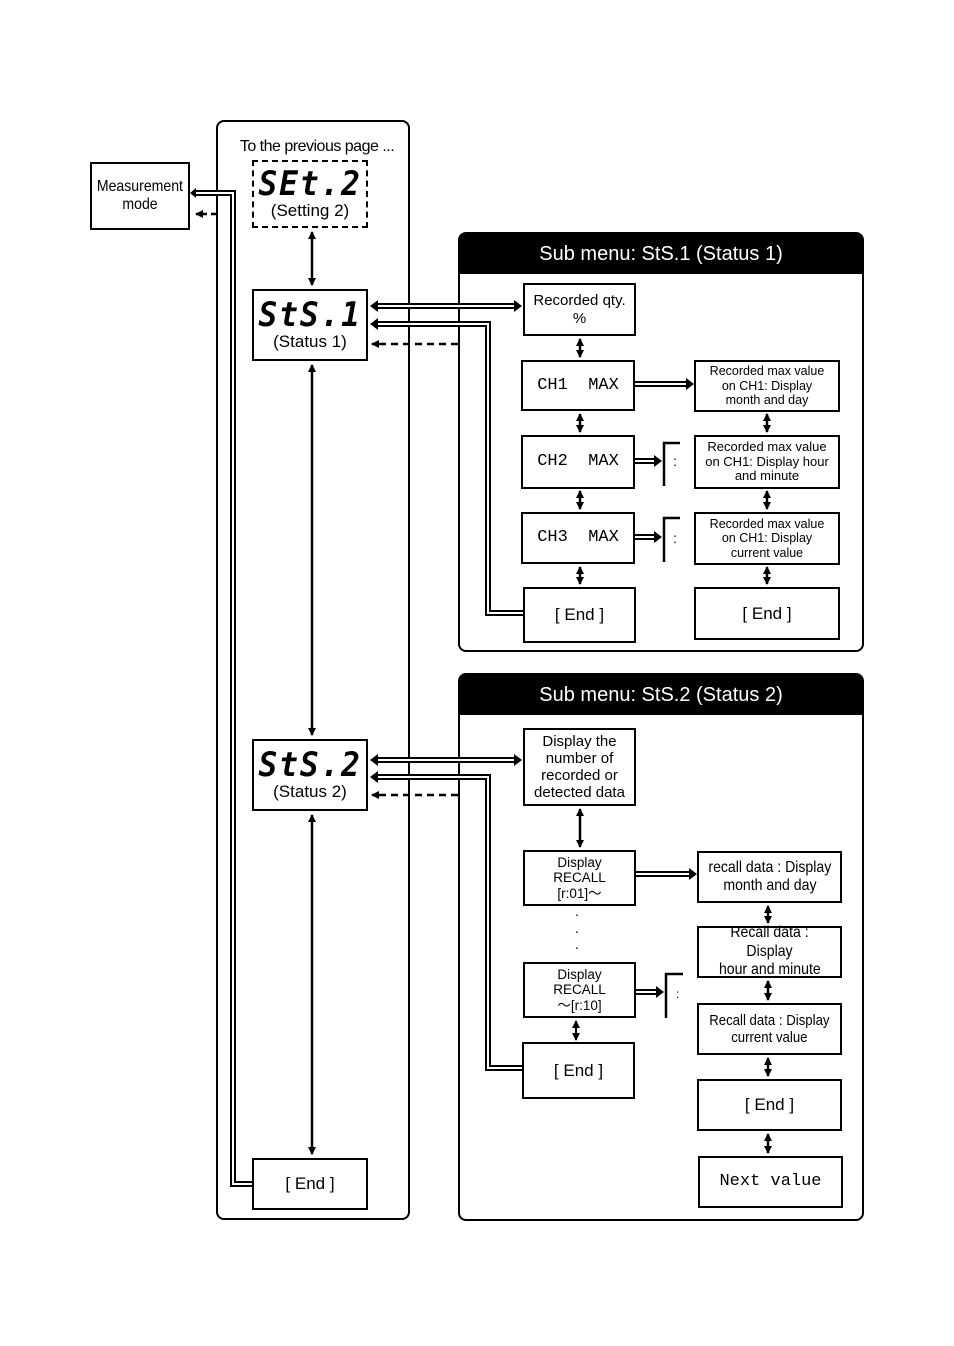 The height and width of the screenshot is (1346, 954). I want to click on recall-last-line3: 〜[r:10], so click(579, 1005).